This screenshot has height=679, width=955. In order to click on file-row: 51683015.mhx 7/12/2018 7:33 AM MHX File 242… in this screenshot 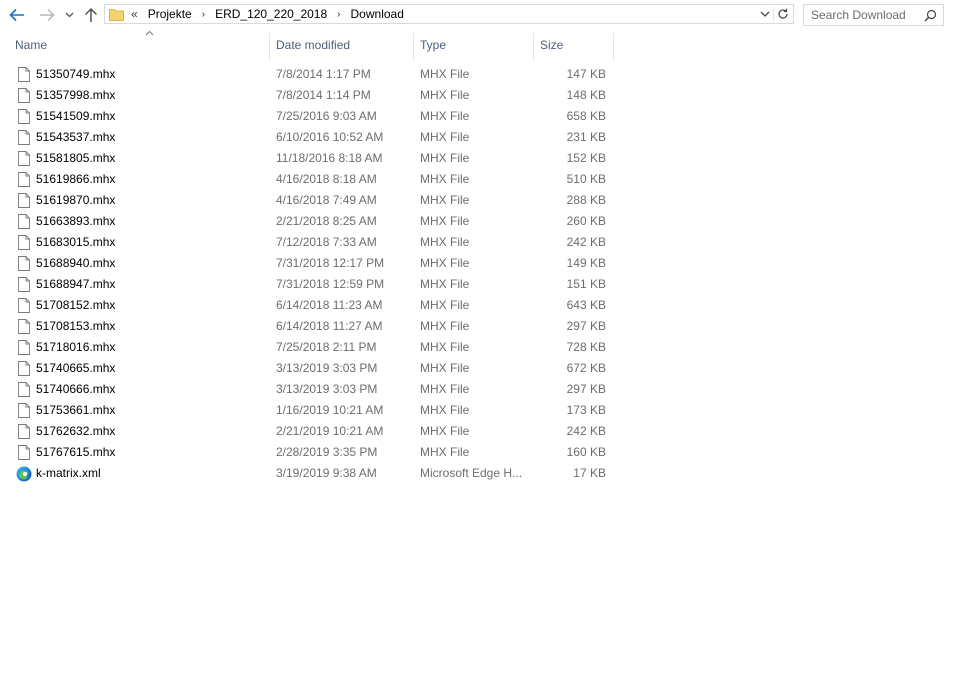, I will do `click(477, 242)`.